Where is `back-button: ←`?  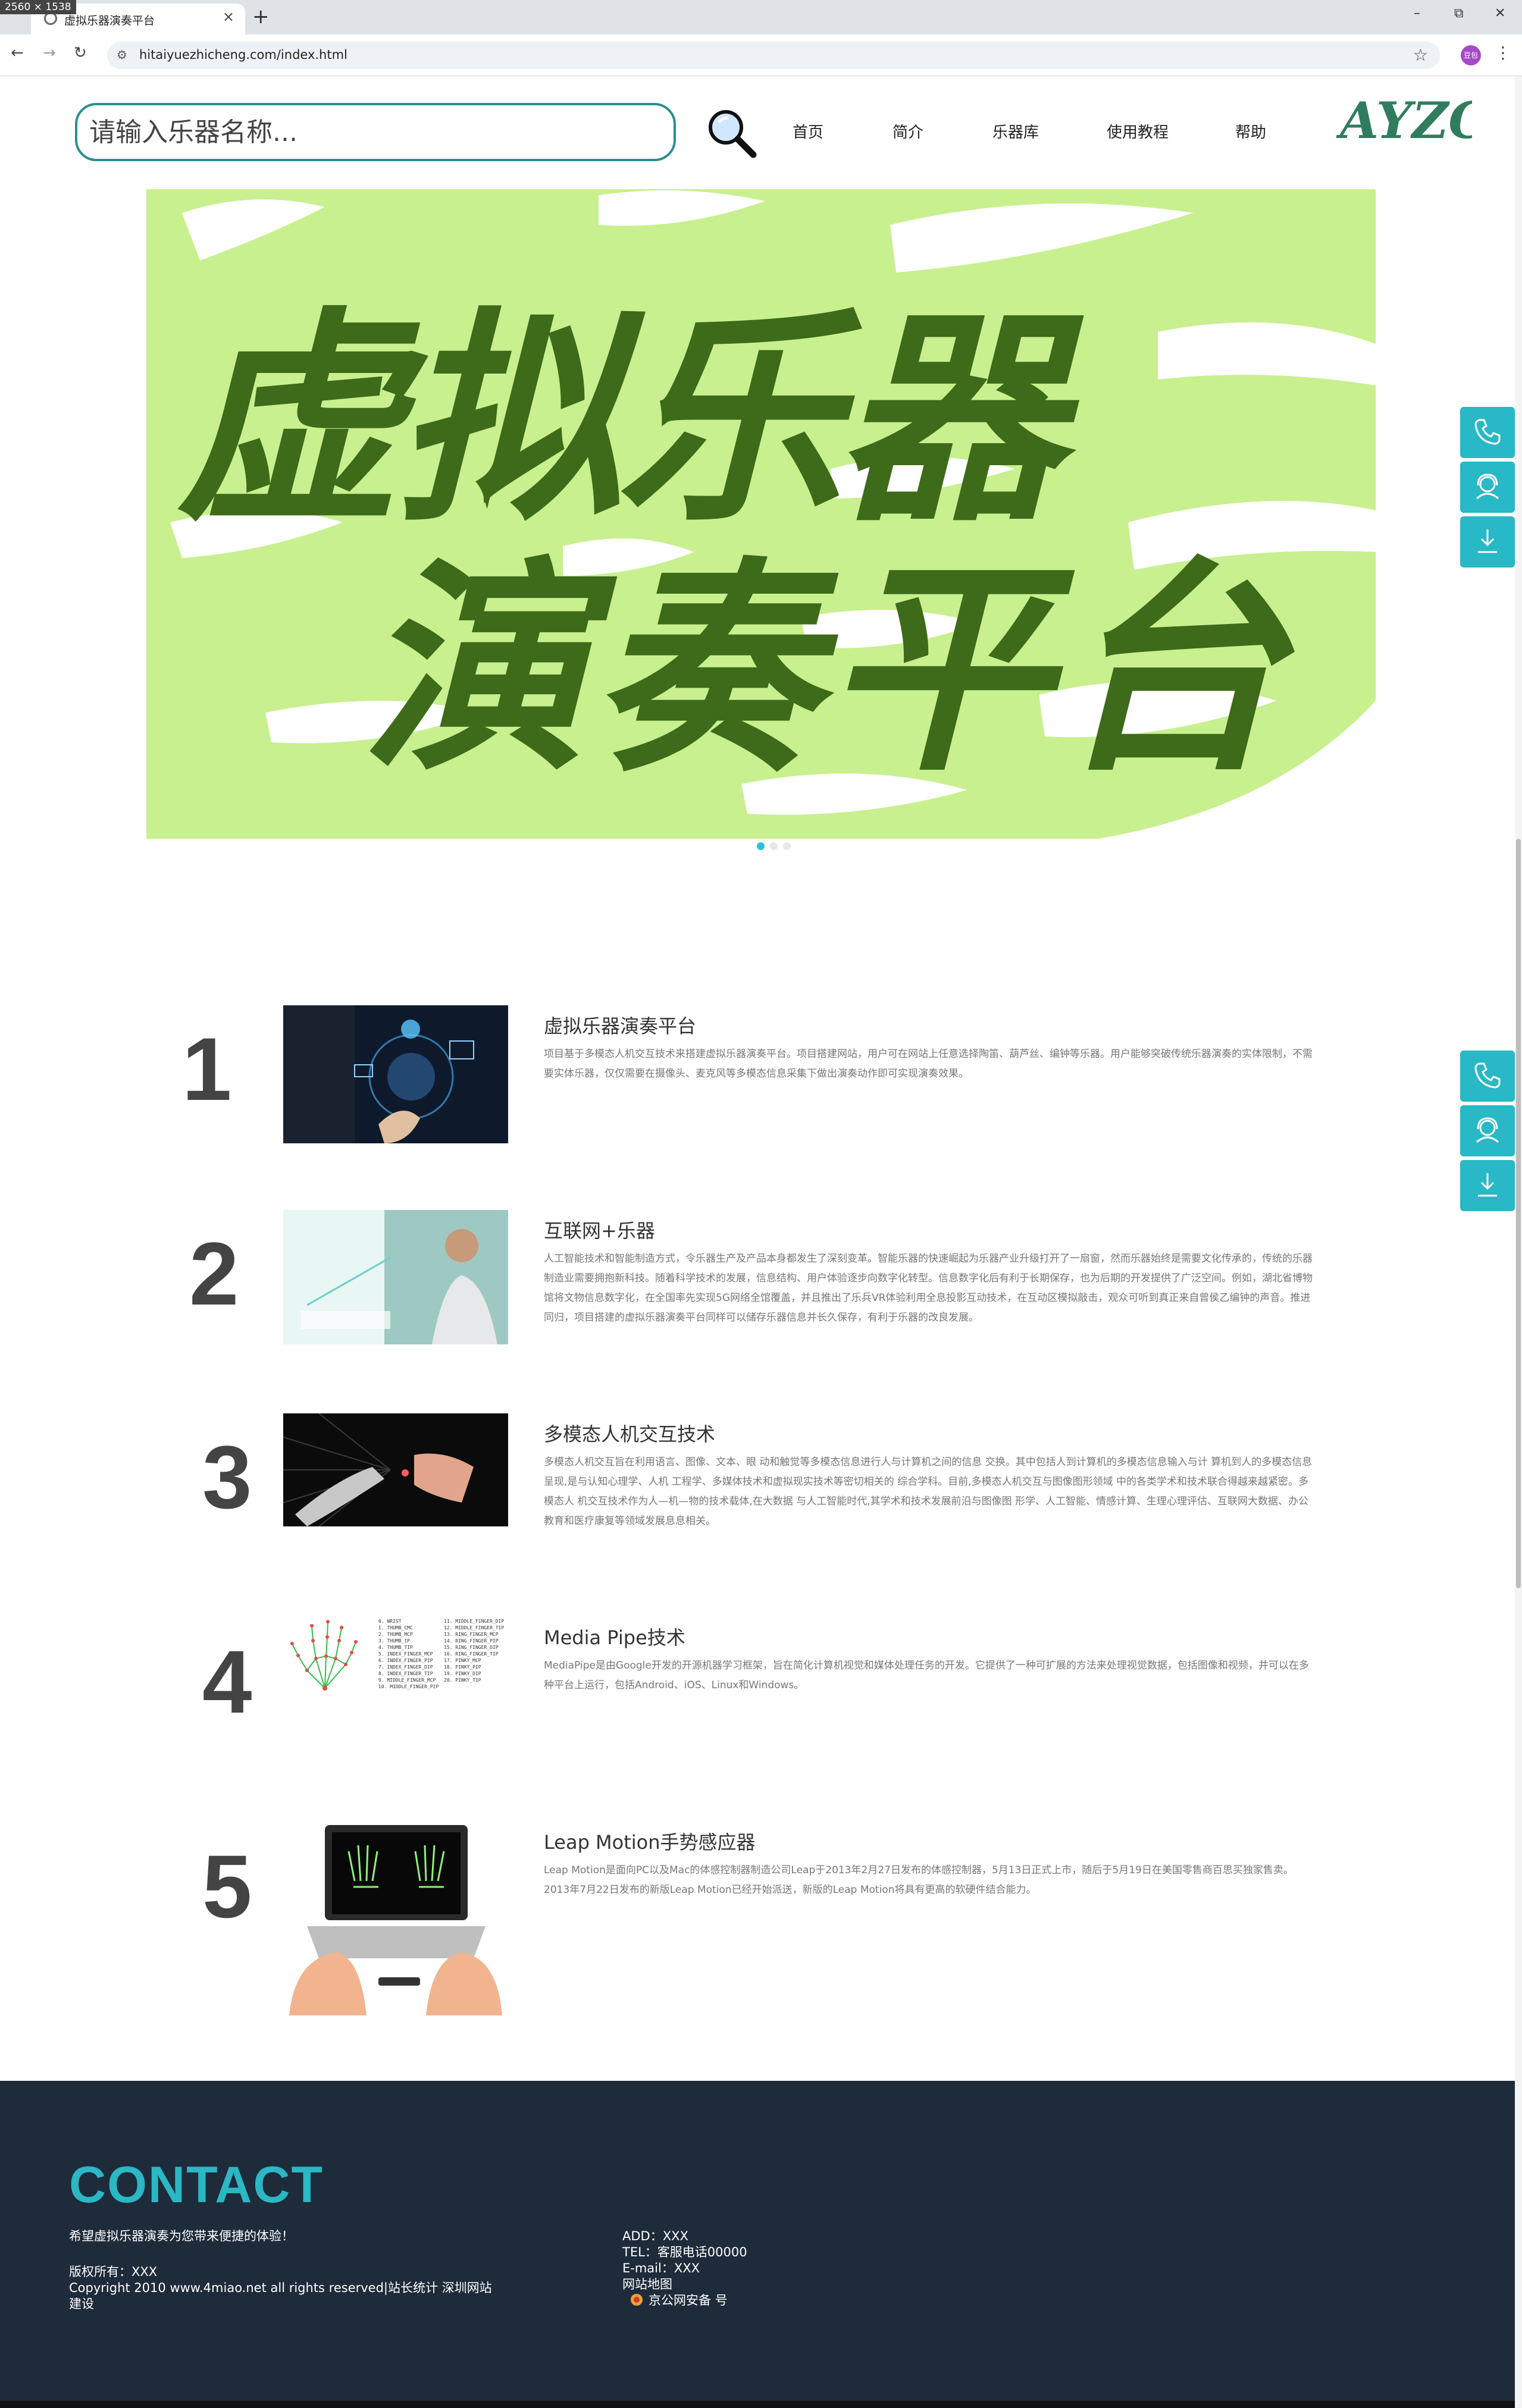
back-button: ← is located at coordinates (17, 53).